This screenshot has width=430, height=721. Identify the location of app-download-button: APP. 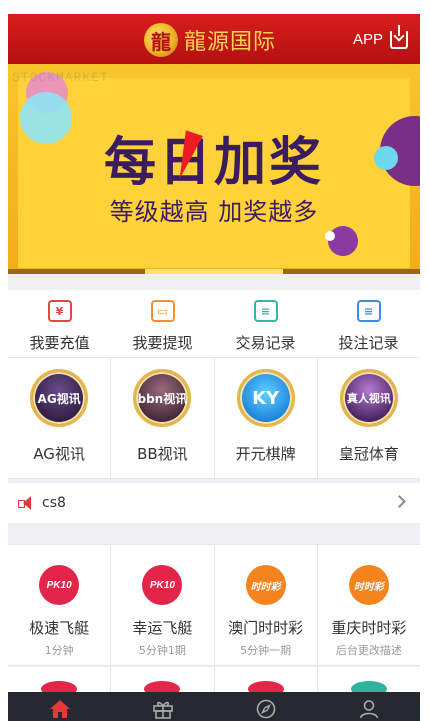
(380, 37).